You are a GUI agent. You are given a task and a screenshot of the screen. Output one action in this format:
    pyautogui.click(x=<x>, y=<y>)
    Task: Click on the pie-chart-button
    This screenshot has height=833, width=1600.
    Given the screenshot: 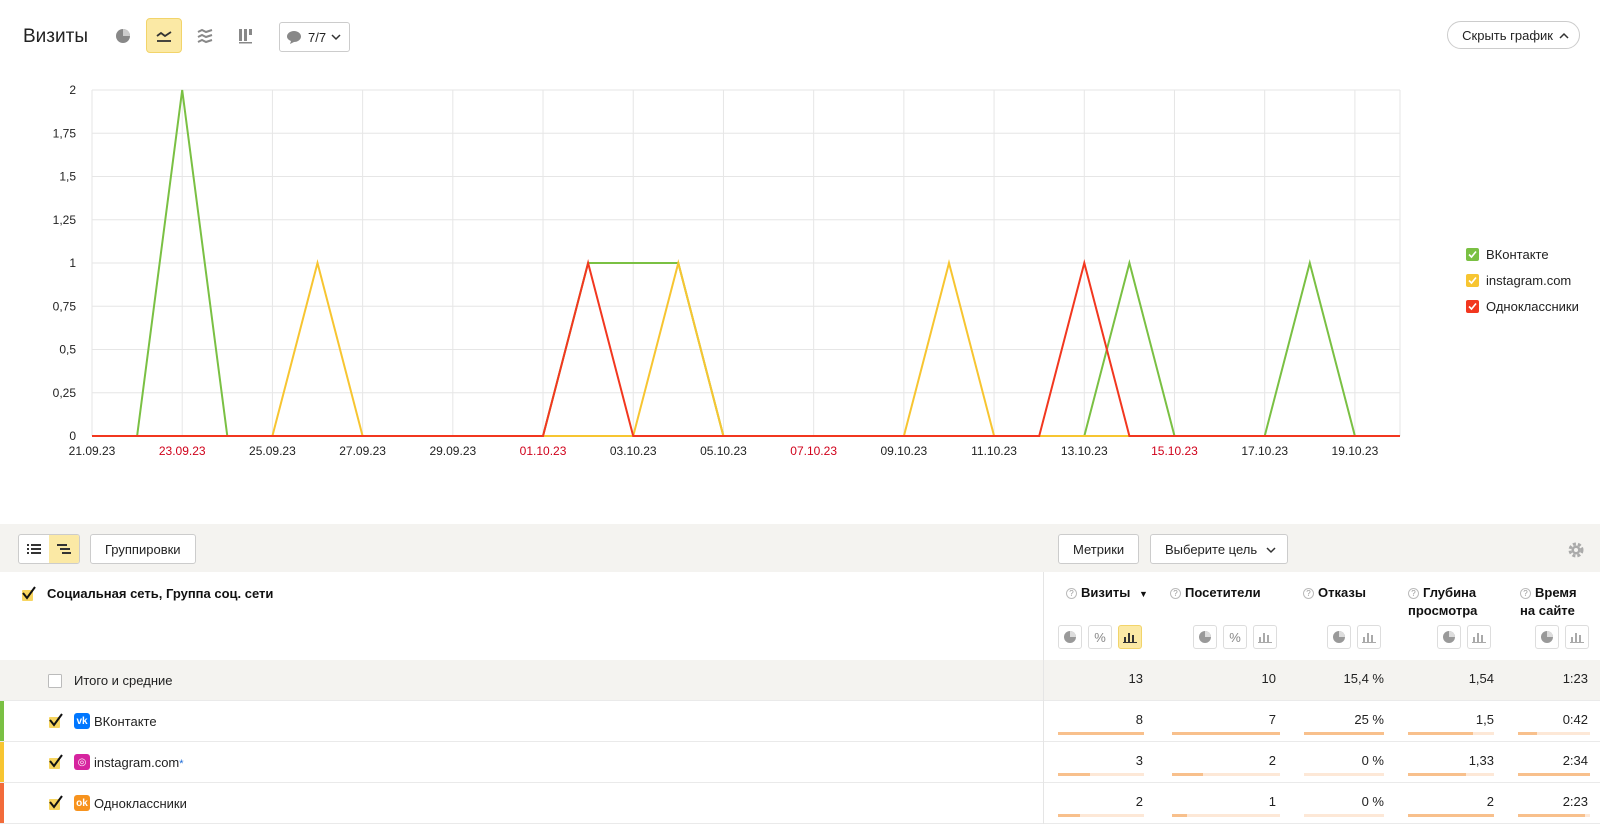 What is the action you would take?
    pyautogui.click(x=123, y=35)
    